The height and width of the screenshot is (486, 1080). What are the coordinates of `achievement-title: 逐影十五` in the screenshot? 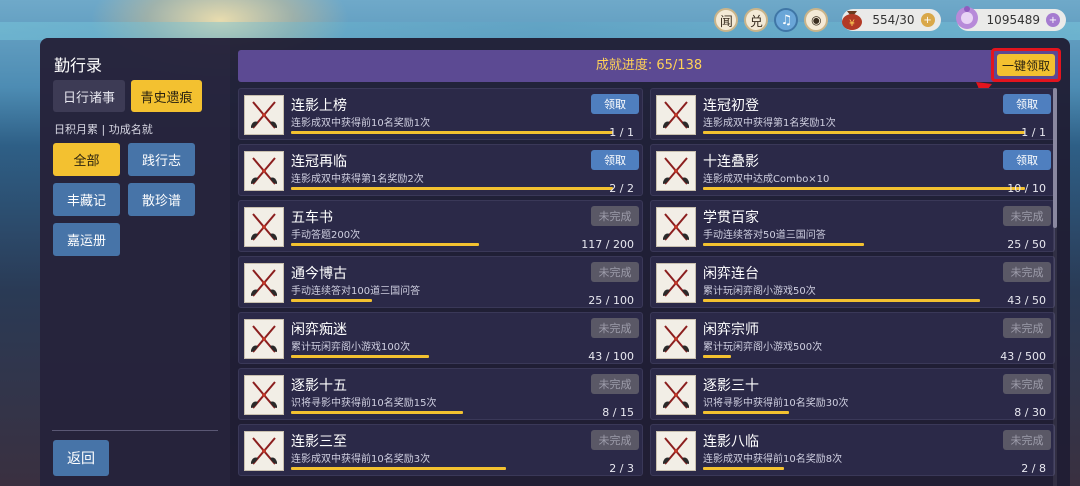 It's located at (319, 386).